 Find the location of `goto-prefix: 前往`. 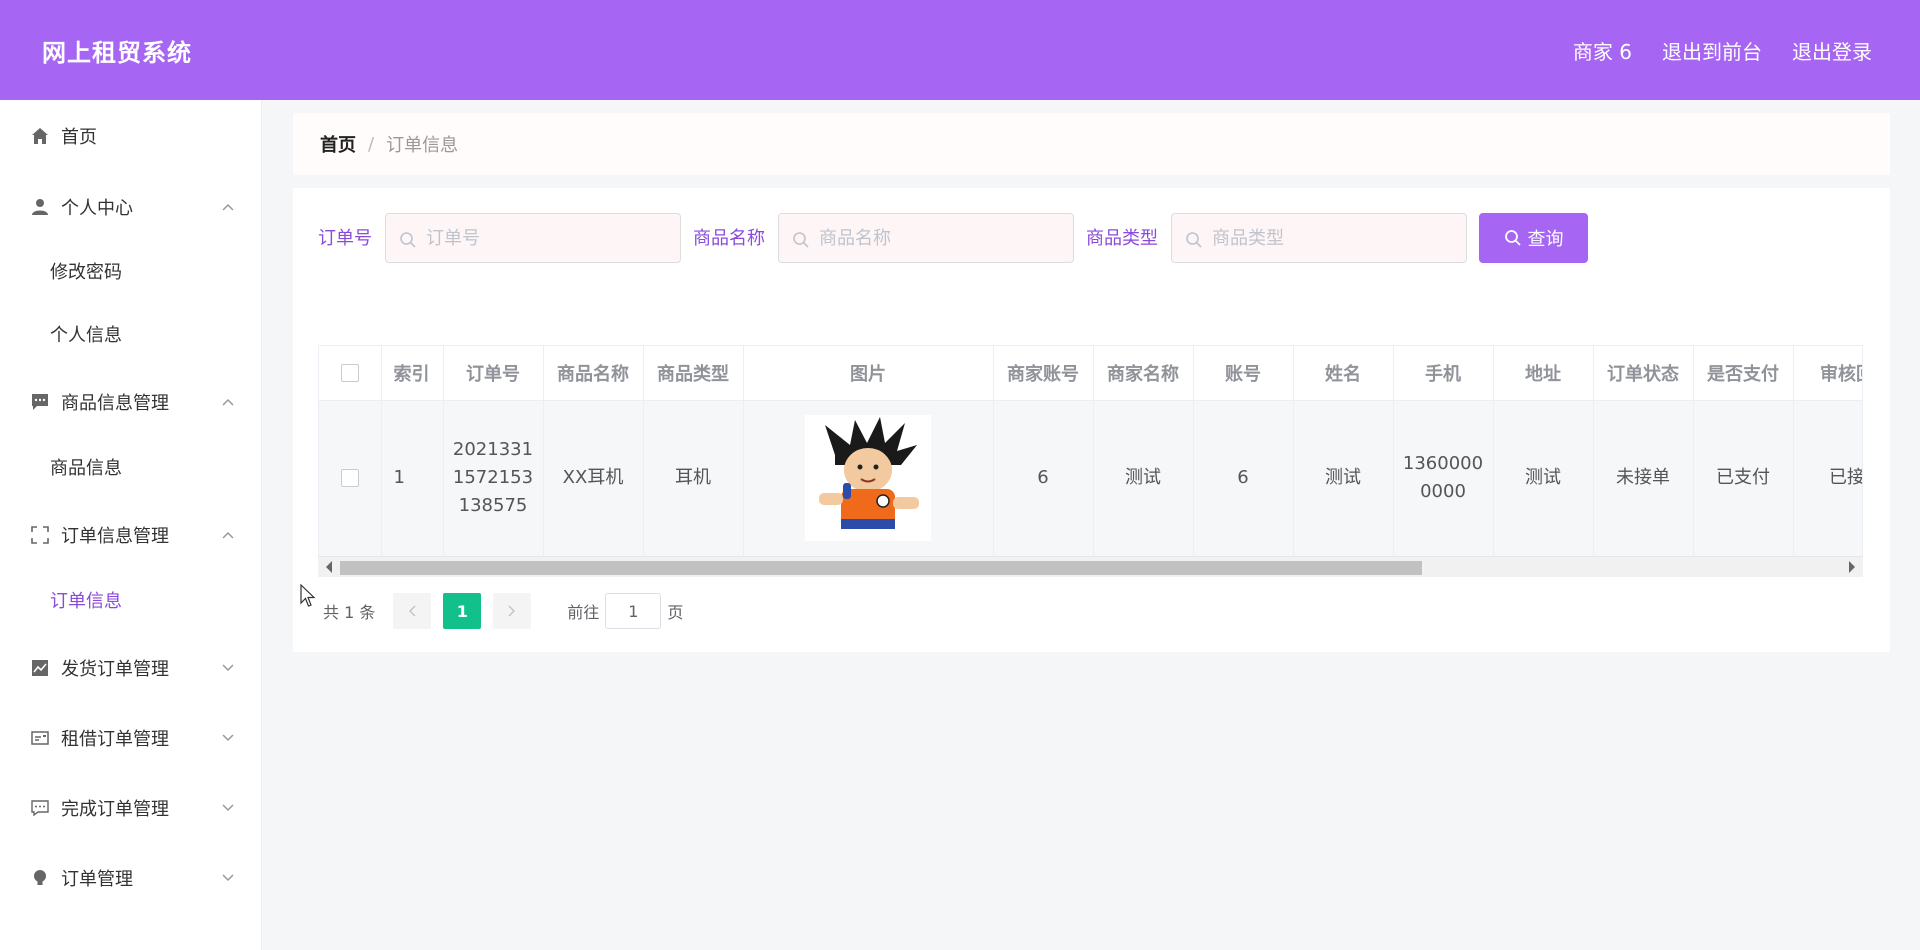

goto-prefix: 前往 is located at coordinates (583, 612).